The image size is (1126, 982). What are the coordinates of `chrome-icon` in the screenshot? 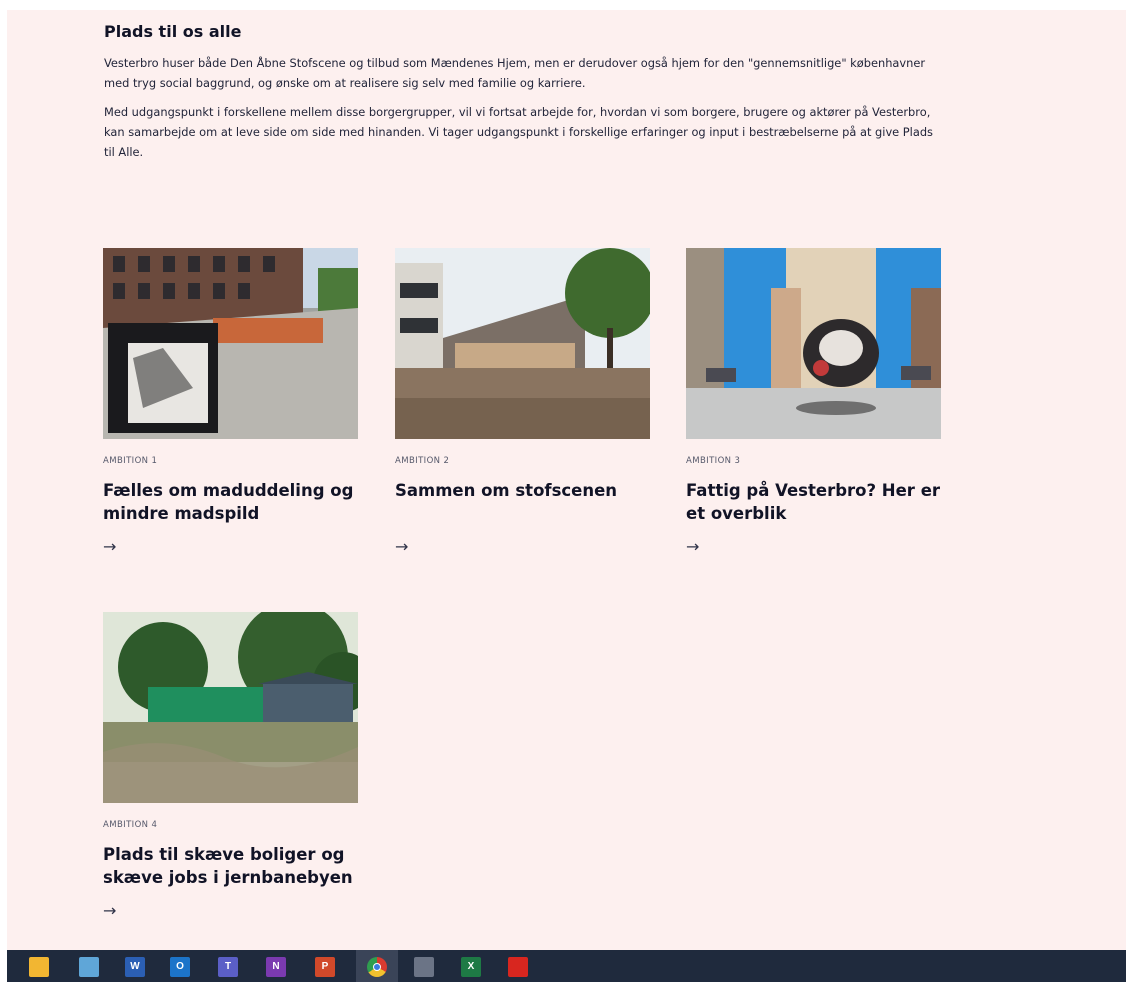 It's located at (377, 967).